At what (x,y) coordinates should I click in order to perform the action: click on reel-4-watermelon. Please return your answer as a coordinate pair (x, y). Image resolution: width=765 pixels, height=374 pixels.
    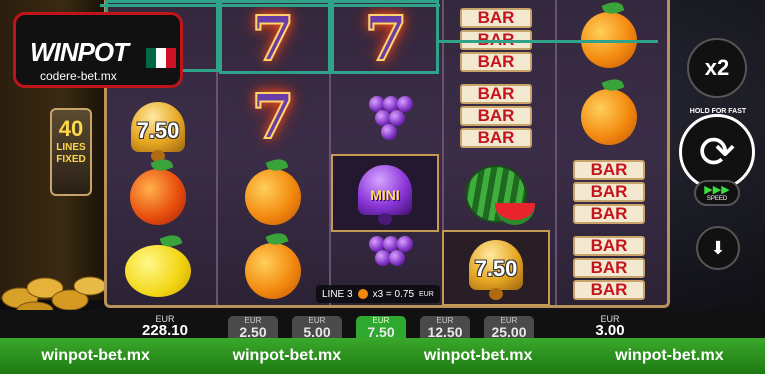
    Looking at the image, I should click on (496, 194).